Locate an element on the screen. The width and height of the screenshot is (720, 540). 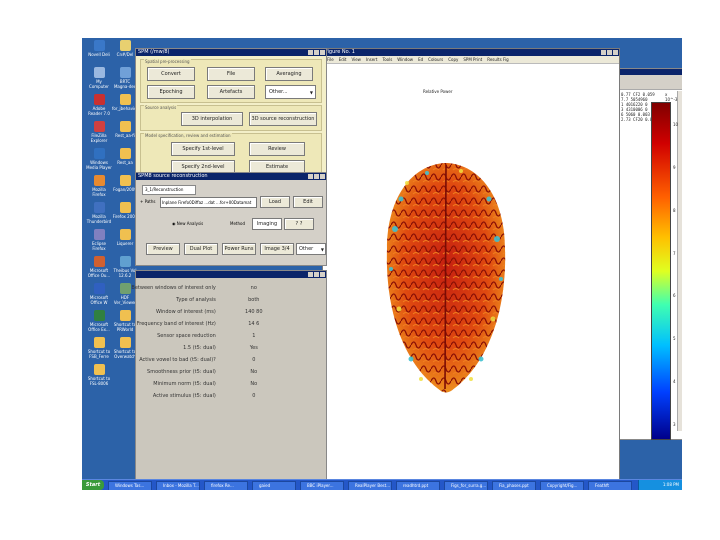
figure-menu-item: Window is located at coordinates (405, 59).